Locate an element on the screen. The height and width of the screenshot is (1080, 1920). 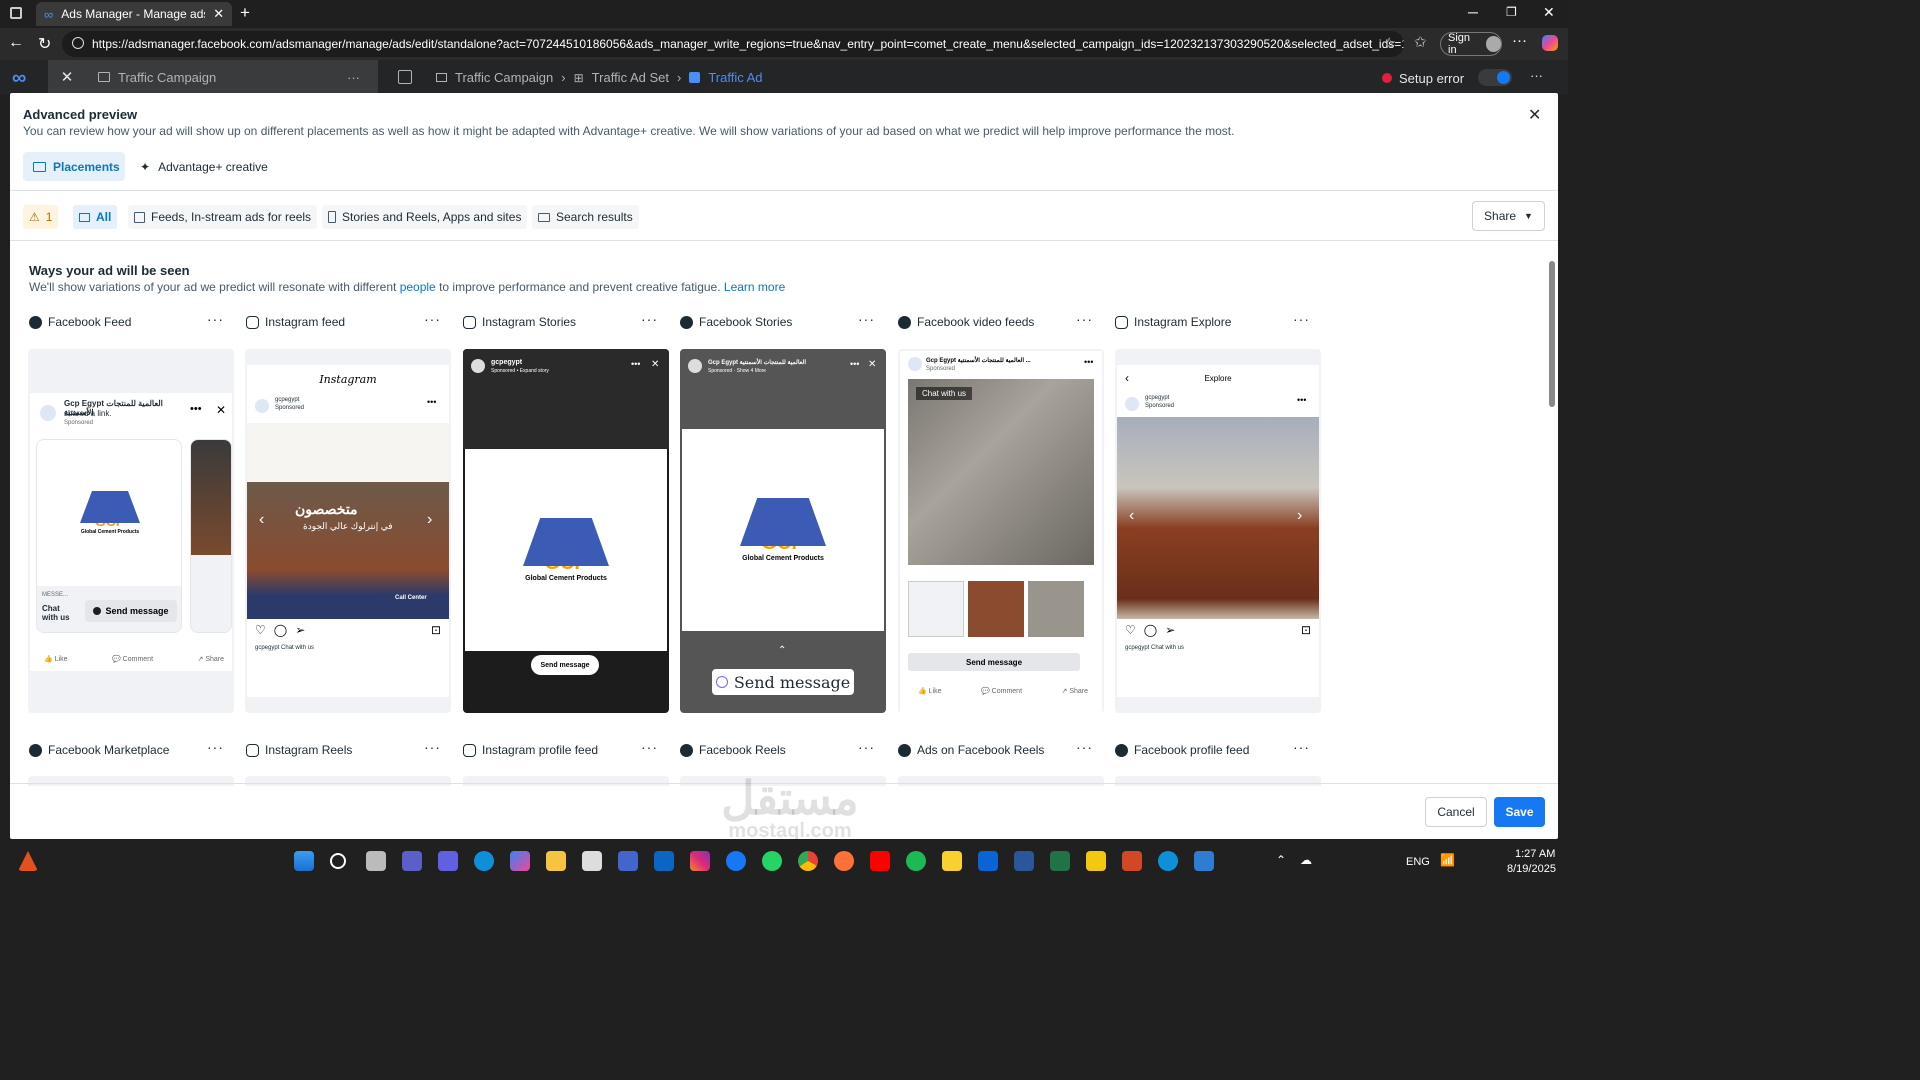
whatsapp-icon is located at coordinates (772, 861).